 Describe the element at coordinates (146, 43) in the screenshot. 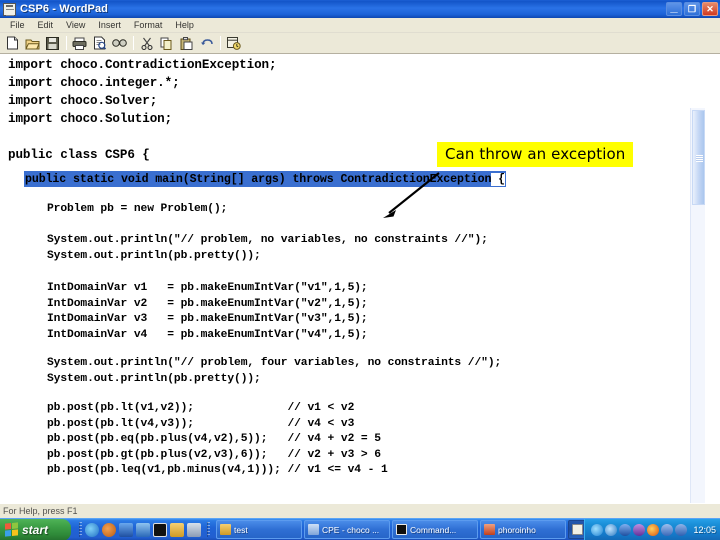

I see `cut-icon` at that location.